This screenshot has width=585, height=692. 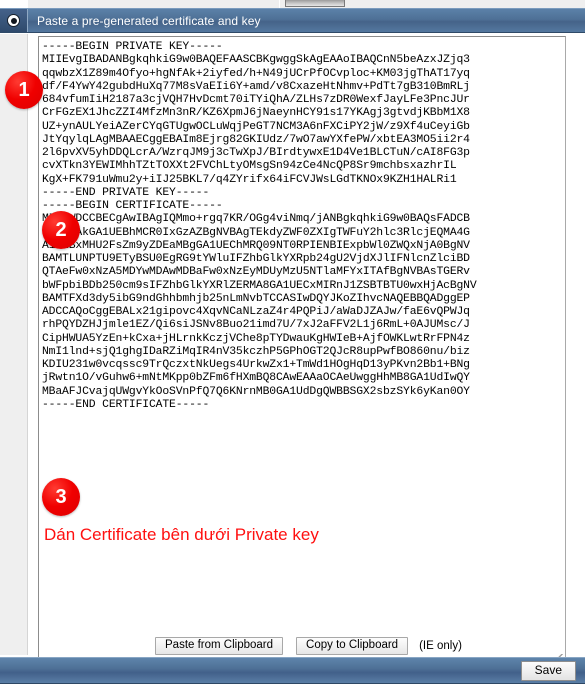 What do you see at coordinates (14, 344) in the screenshot?
I see `left-gutter` at bounding box center [14, 344].